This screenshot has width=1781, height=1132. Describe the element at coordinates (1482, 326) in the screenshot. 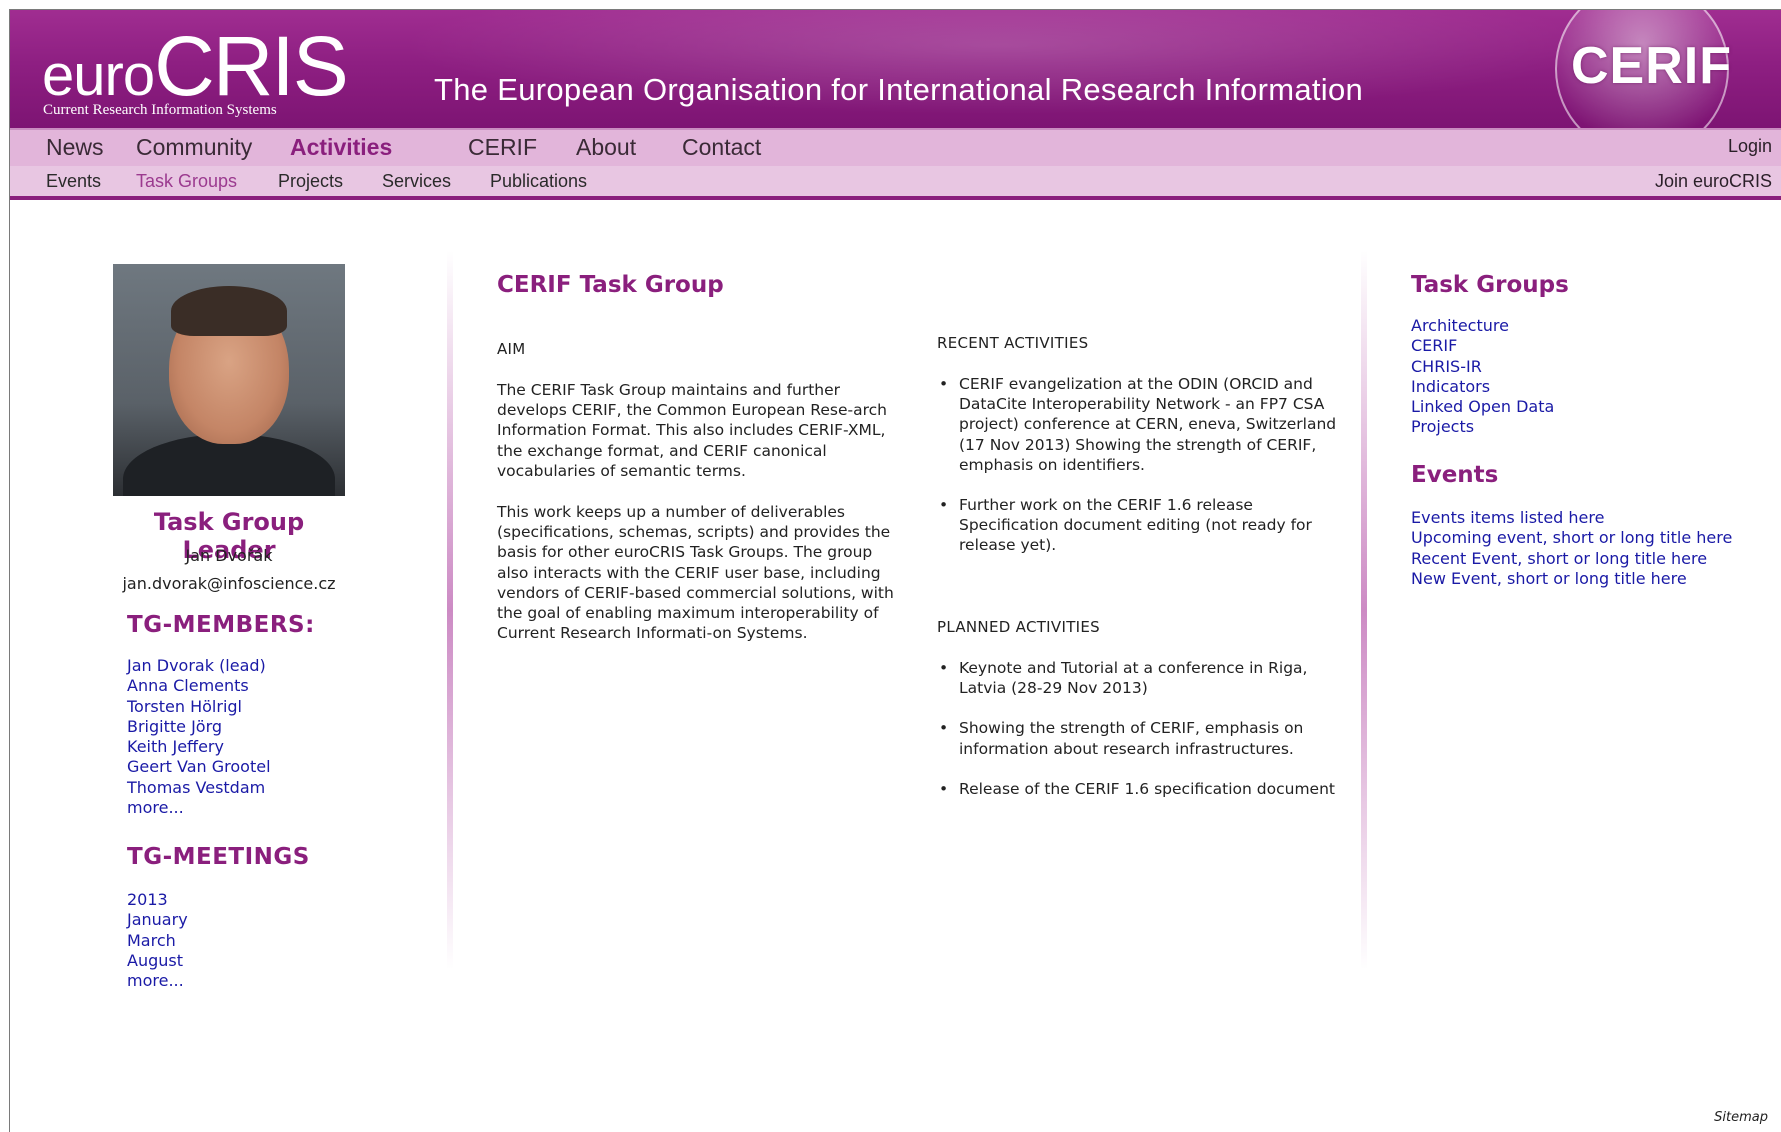

I see `task-group-link: Architecture` at that location.